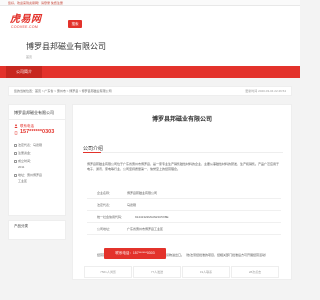  What do you see at coordinates (21, 167) in the screenshot?
I see `info-founded-value: 2011` at bounding box center [21, 167].